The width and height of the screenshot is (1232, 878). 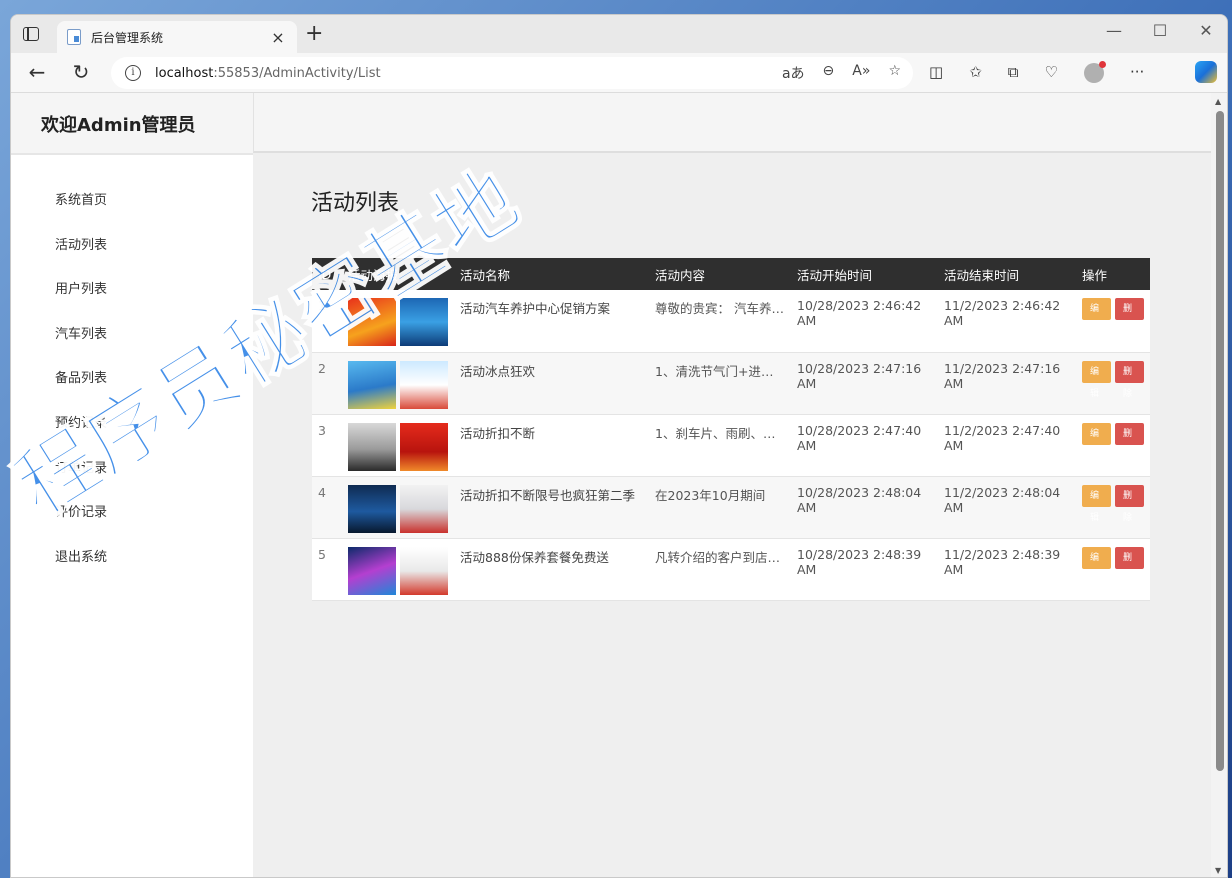 I want to click on back-arrow-icon: ←, so click(x=37, y=72).